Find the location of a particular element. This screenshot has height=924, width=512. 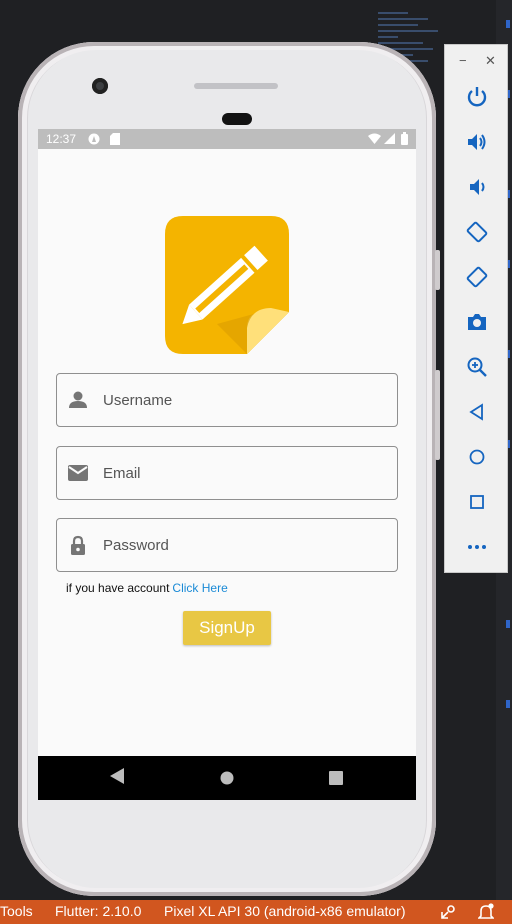

phone-volume-button is located at coordinates (437, 415).